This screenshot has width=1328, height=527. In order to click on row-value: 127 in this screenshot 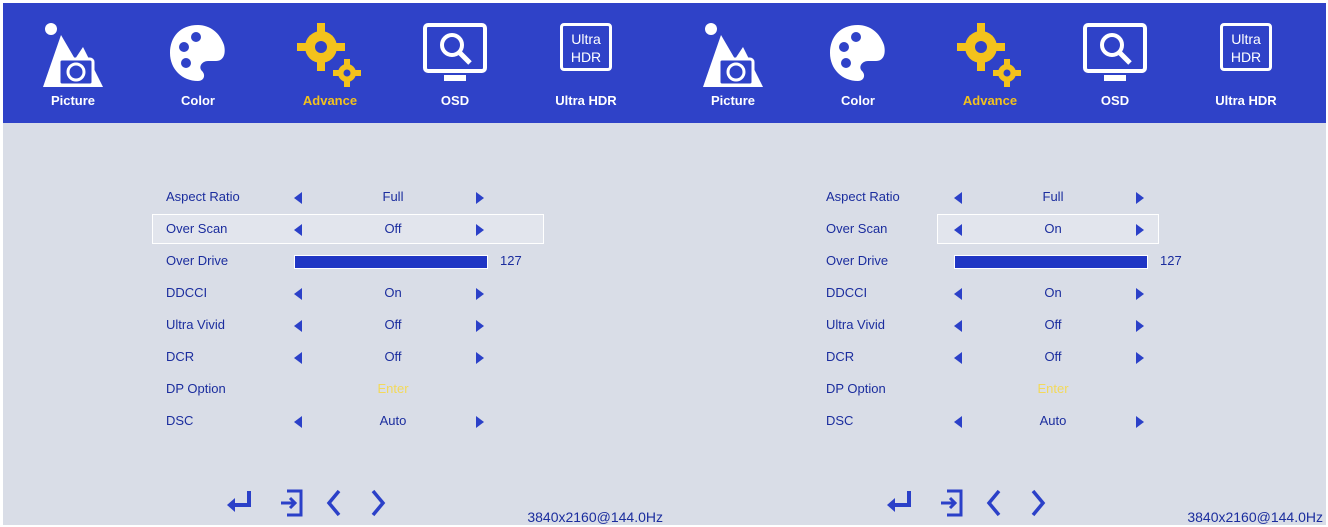, I will do `click(1171, 260)`.